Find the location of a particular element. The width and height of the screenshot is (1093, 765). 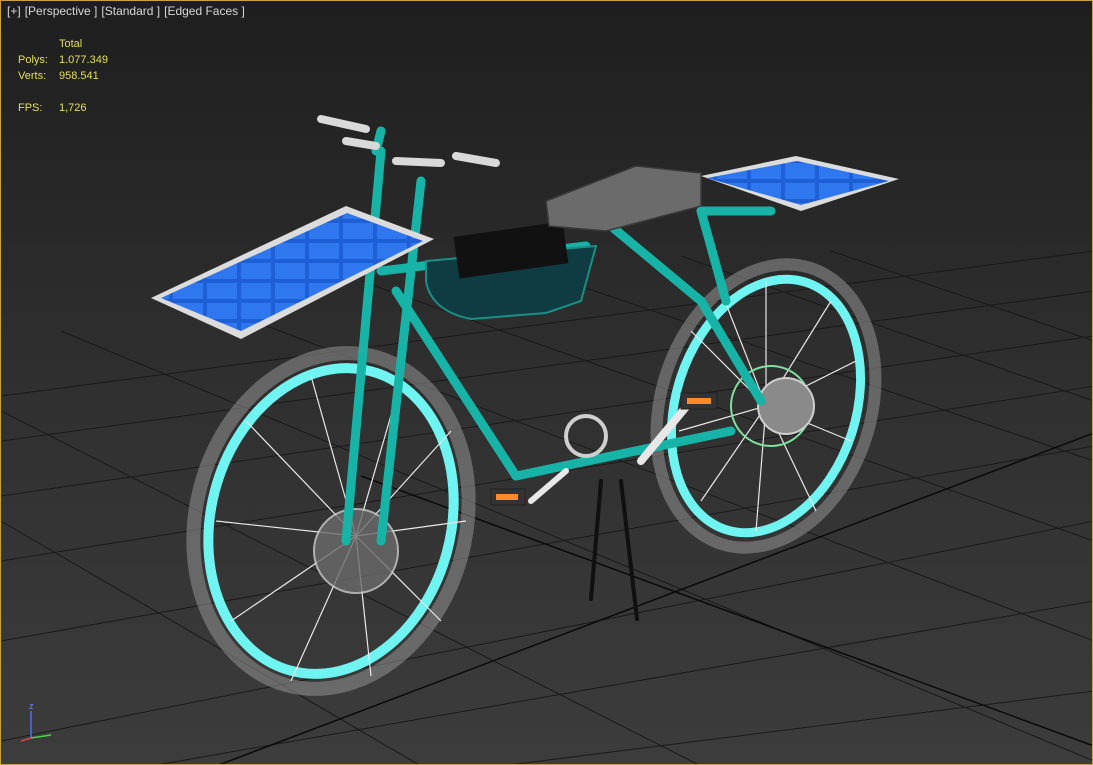

fps-value: 1,726 is located at coordinates (73, 108).